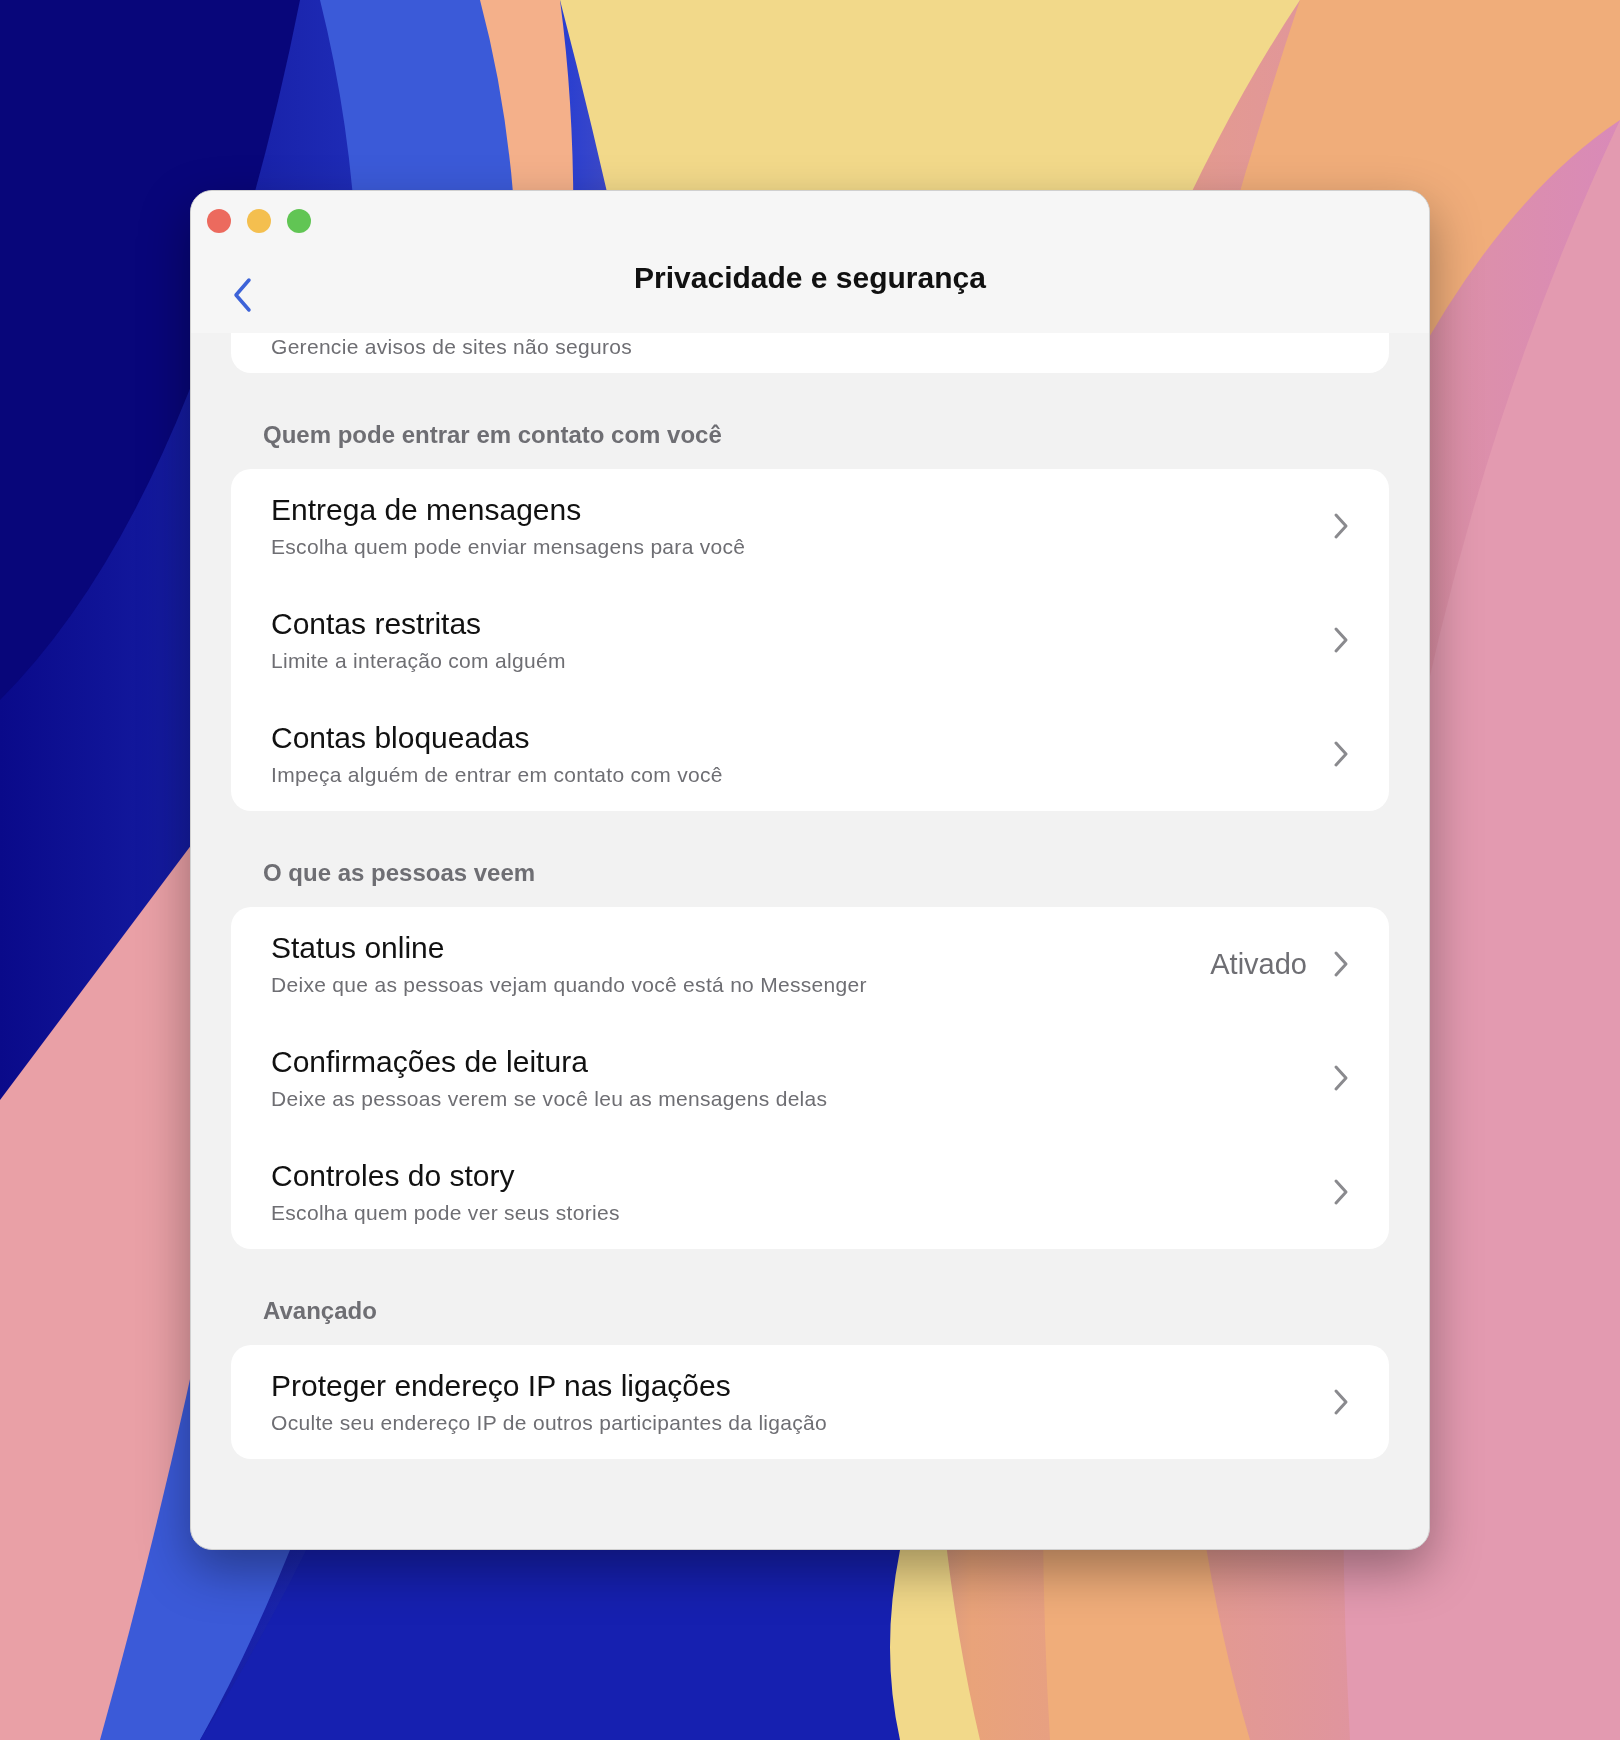  I want to click on row-title: Proteger endereço IP nas ligações, so click(501, 1386).